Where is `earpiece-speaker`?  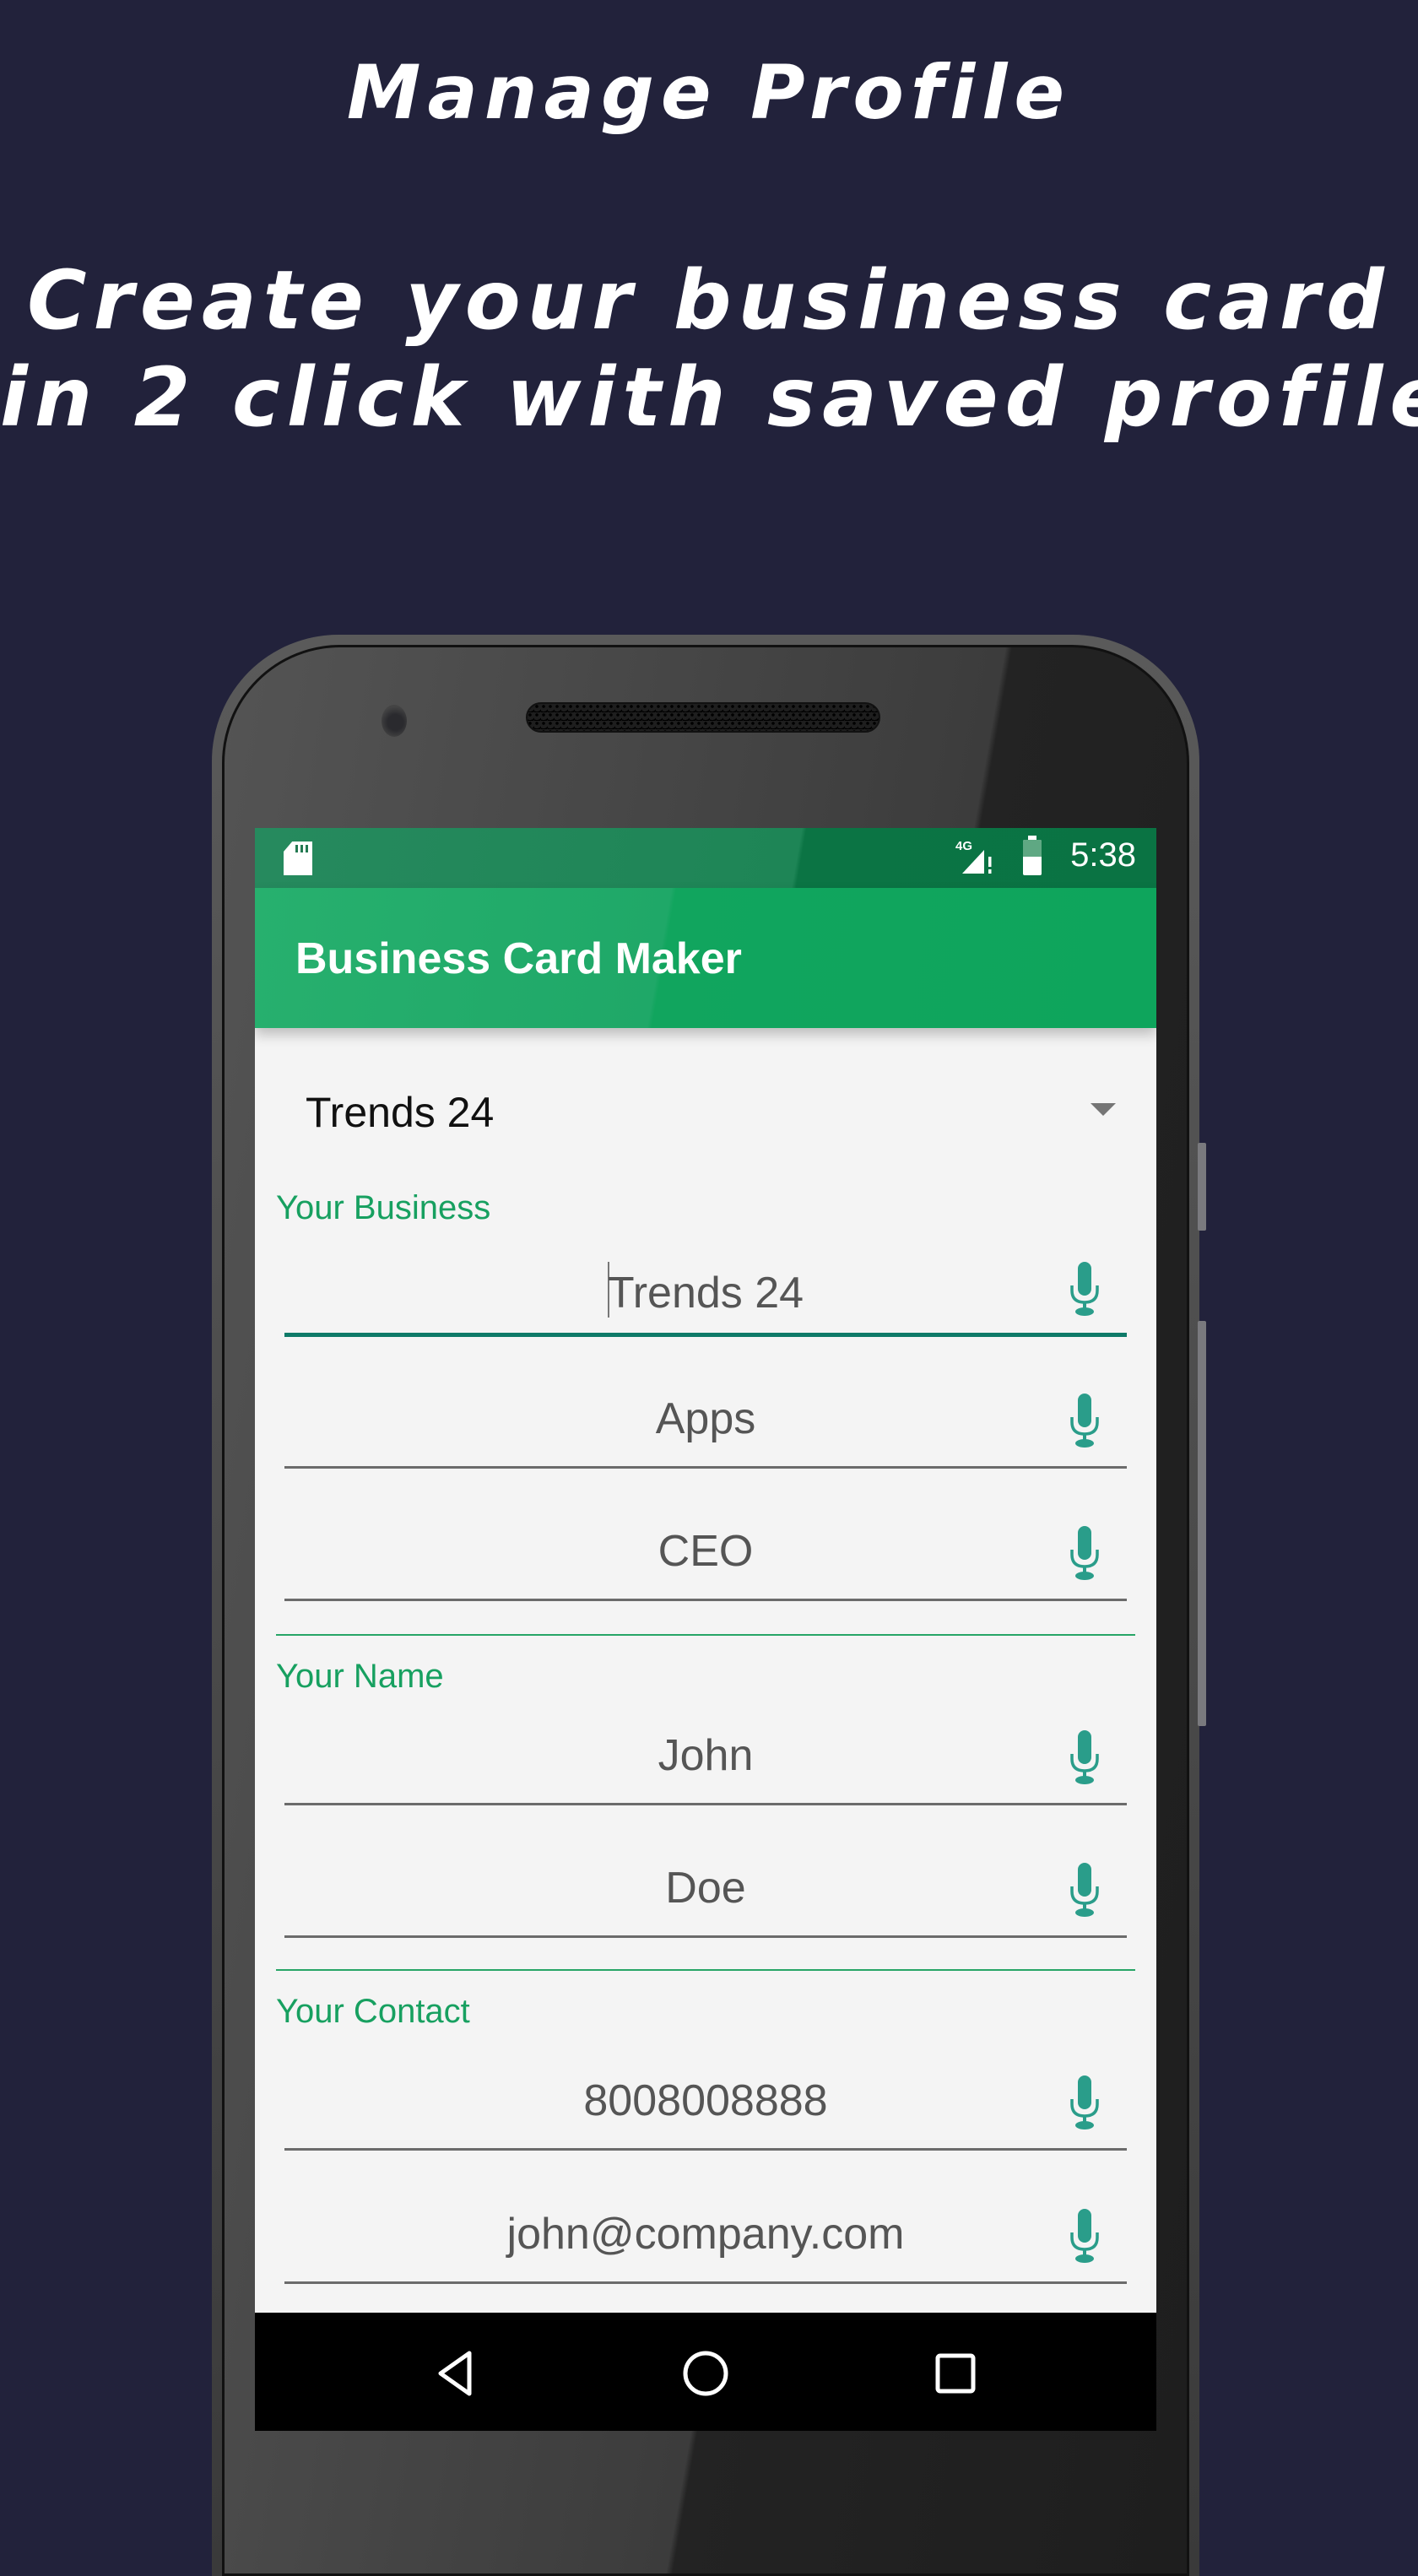
earpiece-speaker is located at coordinates (703, 717).